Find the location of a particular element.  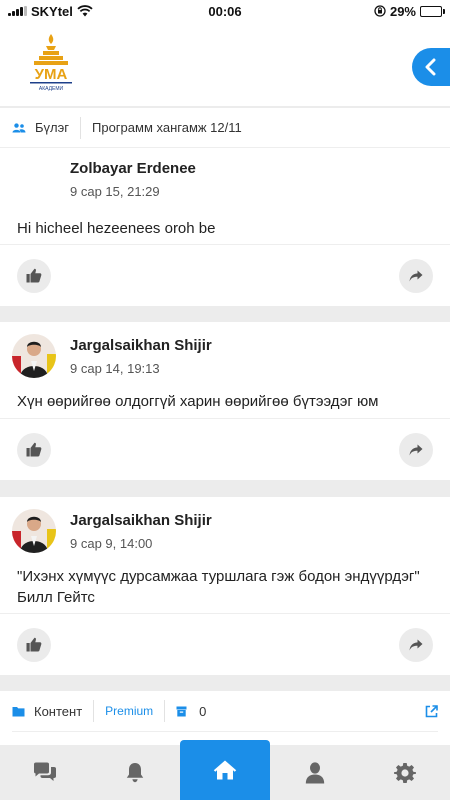

content-count: 0 is located at coordinates (203, 711).